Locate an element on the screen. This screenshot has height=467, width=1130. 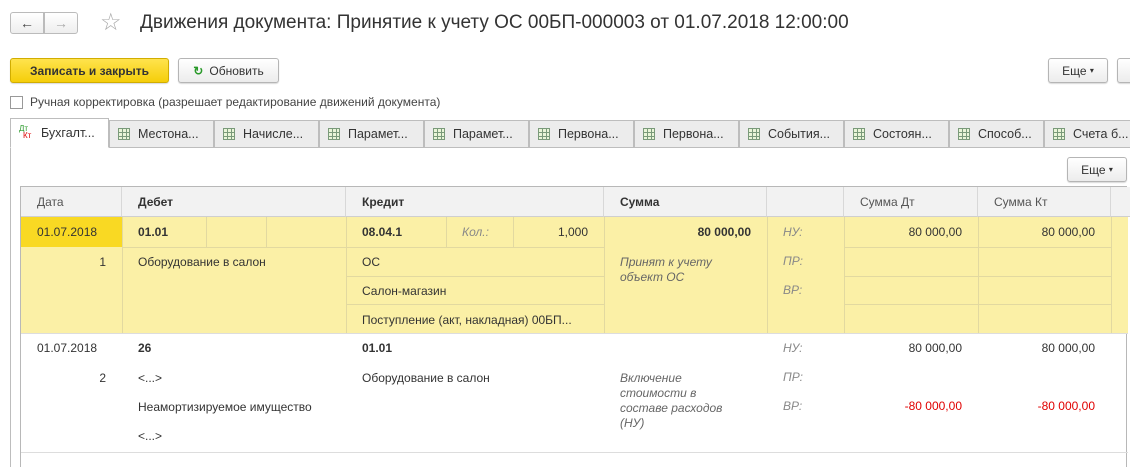
col-sum-kt: Сумма Кт is located at coordinates (1044, 202).